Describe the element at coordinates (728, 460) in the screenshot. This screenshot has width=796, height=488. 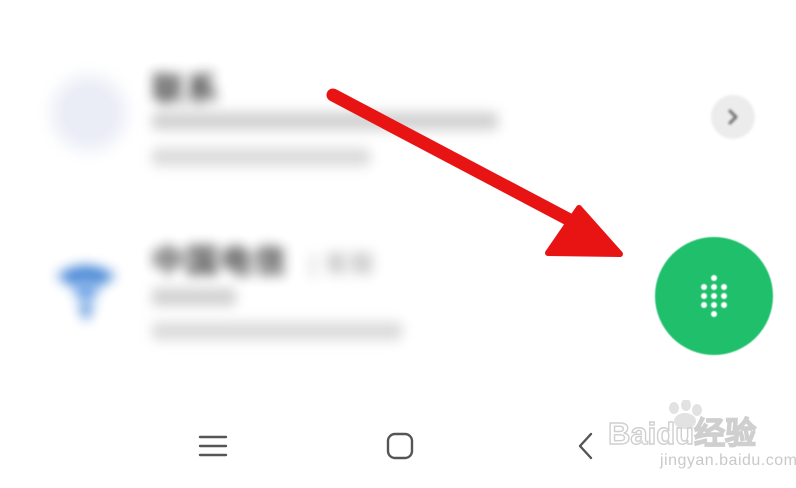
I see `watermark-url: jingyan.baidu.com` at that location.